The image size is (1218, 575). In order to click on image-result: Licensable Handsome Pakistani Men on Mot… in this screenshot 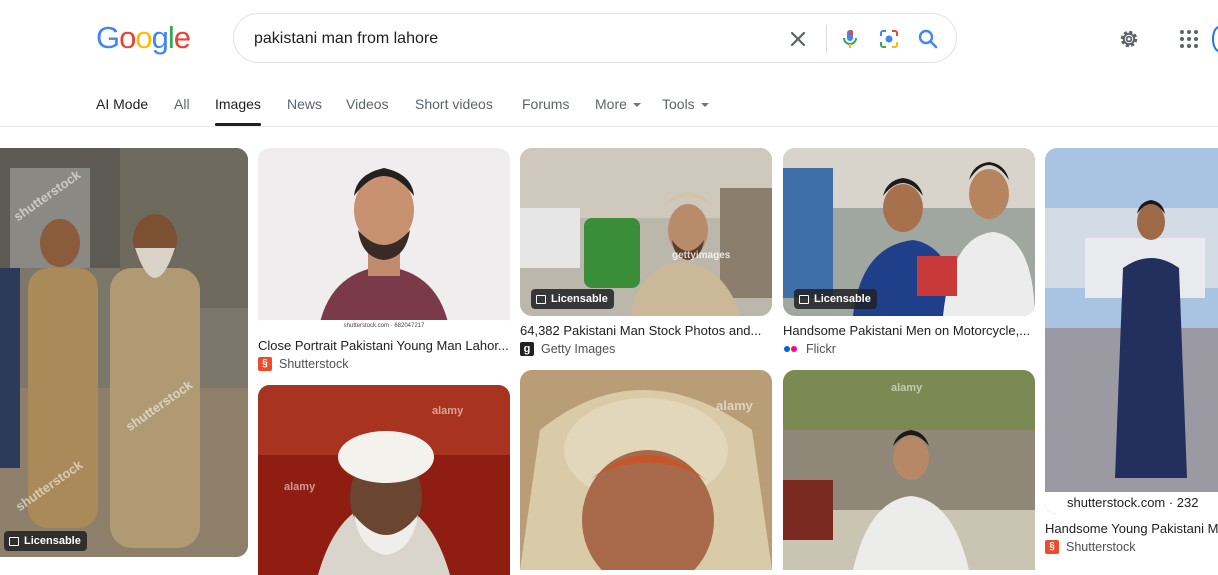, I will do `click(909, 254)`.